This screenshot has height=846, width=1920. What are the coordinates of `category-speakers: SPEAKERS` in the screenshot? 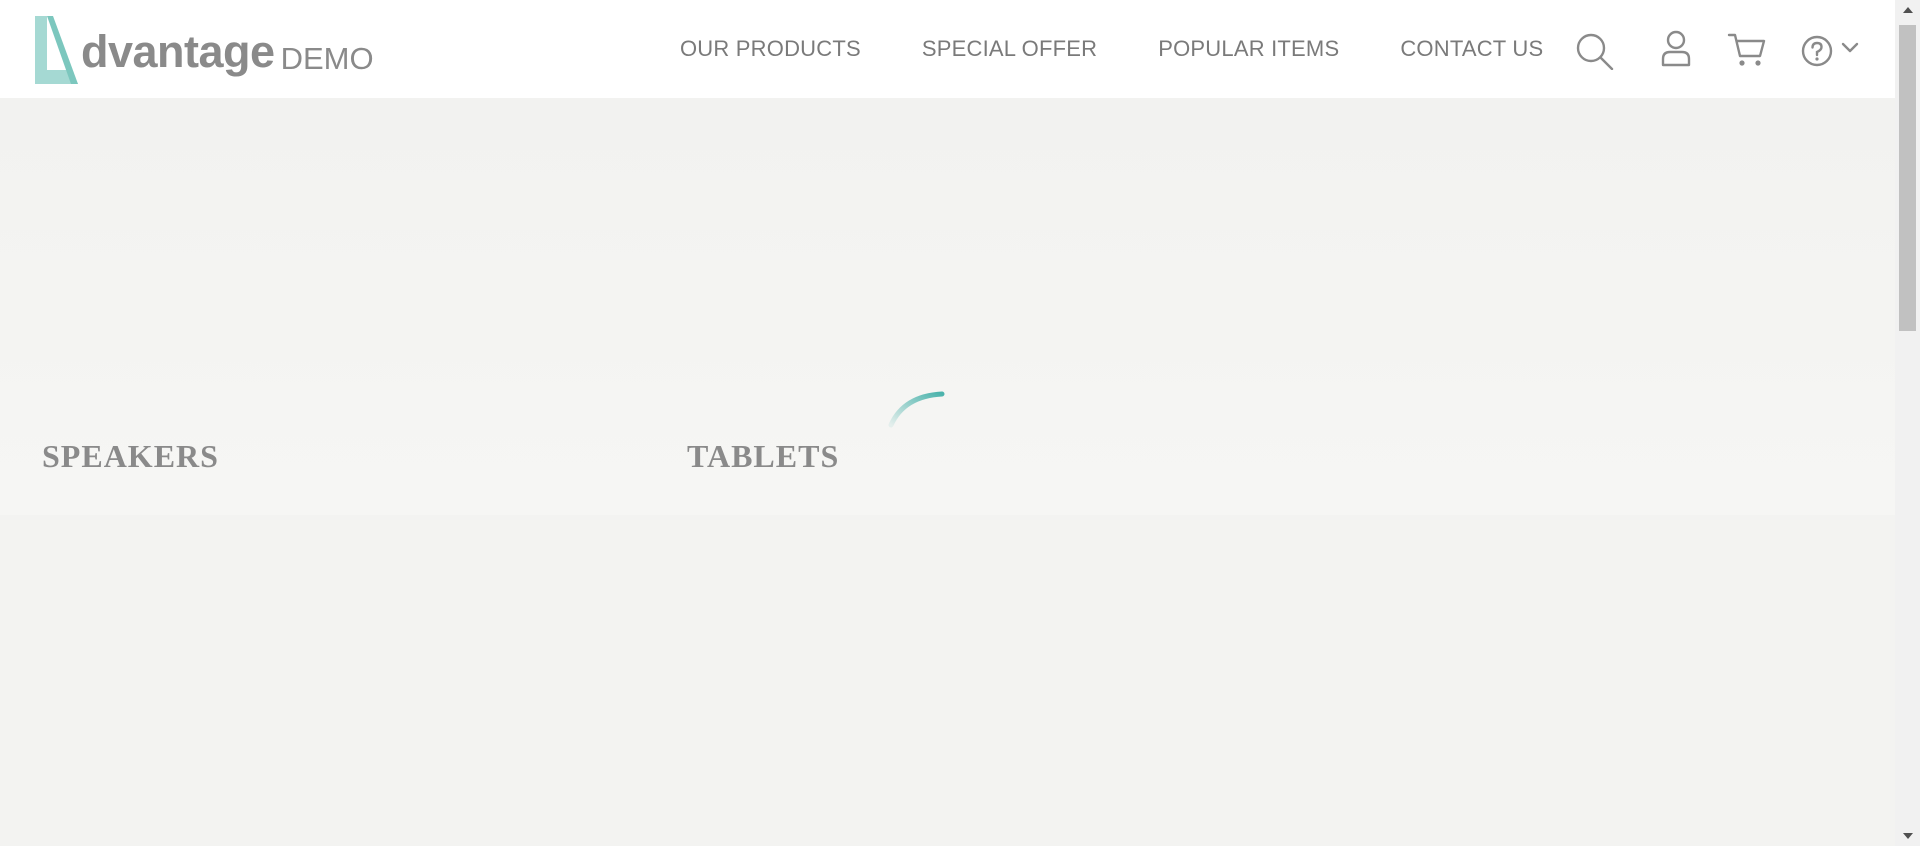 It's located at (130, 456).